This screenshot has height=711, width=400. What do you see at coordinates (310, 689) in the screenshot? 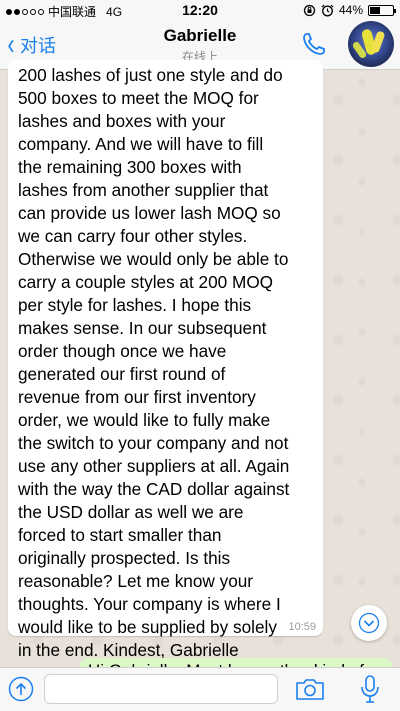
I see `camera-icon` at bounding box center [310, 689].